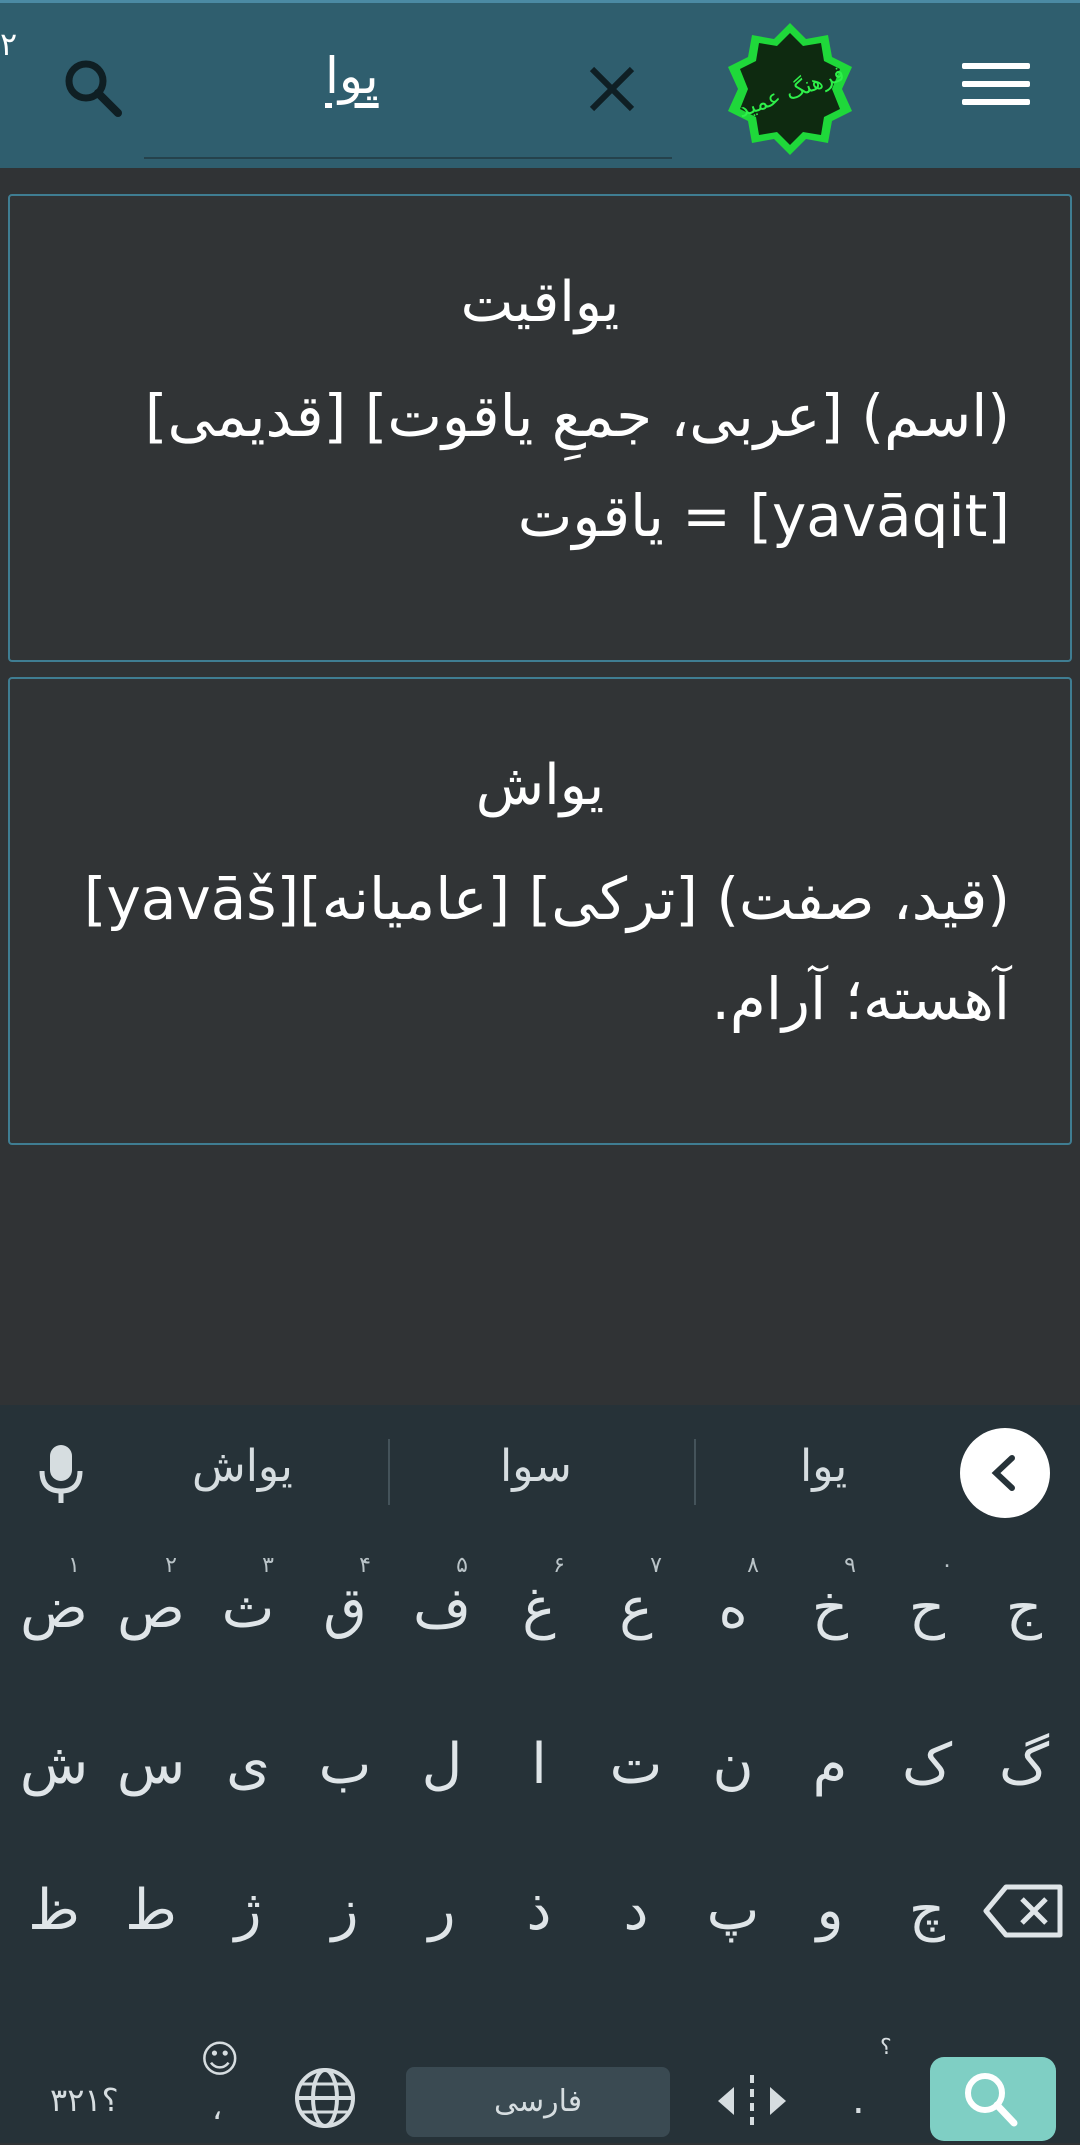 This screenshot has height=2145, width=1080. Describe the element at coordinates (242, 1466) in the screenshot. I see `suggestion-item: یواش` at that location.